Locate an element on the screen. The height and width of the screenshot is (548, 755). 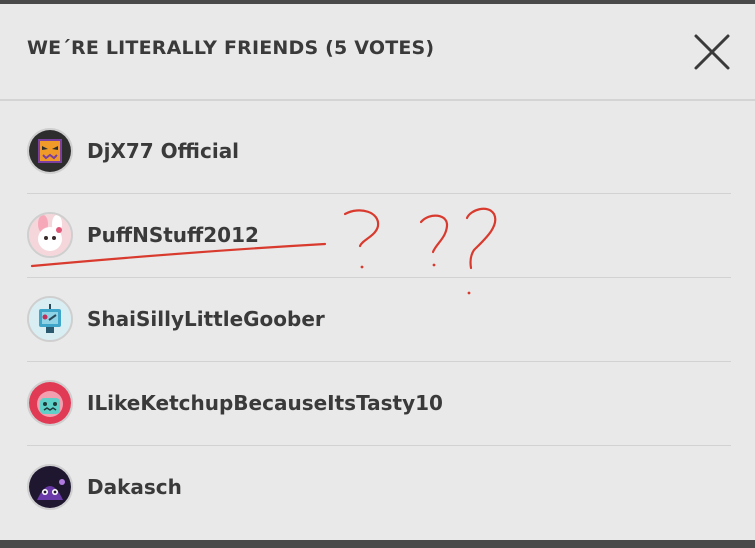
voter-row: DjX77 Official is located at coordinates (379, 152).